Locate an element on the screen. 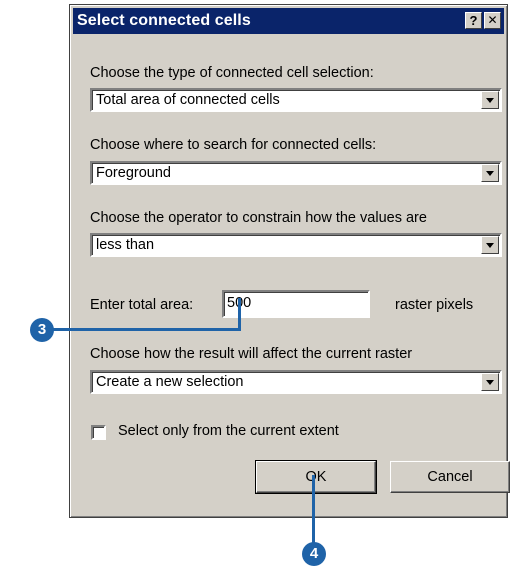 The image size is (516, 571). result-dropdown: Create a new selection is located at coordinates (296, 382).